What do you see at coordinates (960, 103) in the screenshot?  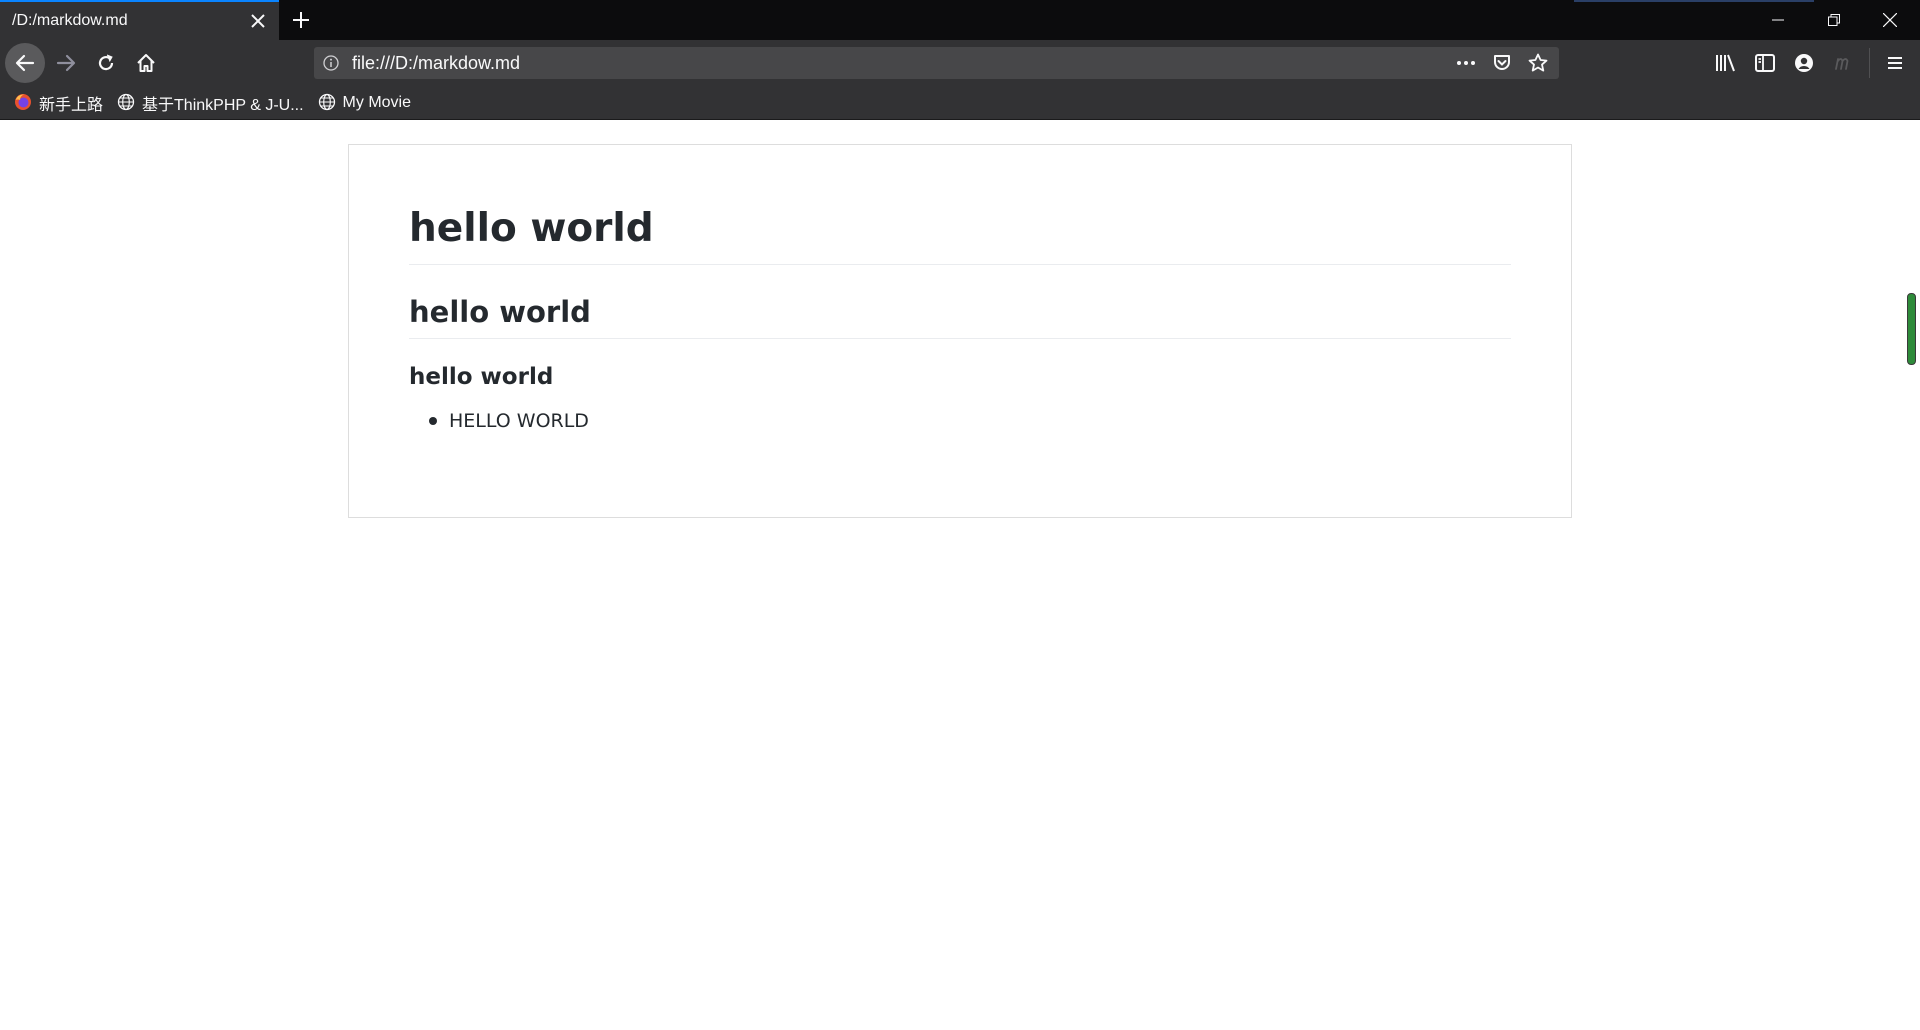 I see `bookmarks-toolbar: 新手上路 基于ThinkPHP & J-U... My Movie` at bounding box center [960, 103].